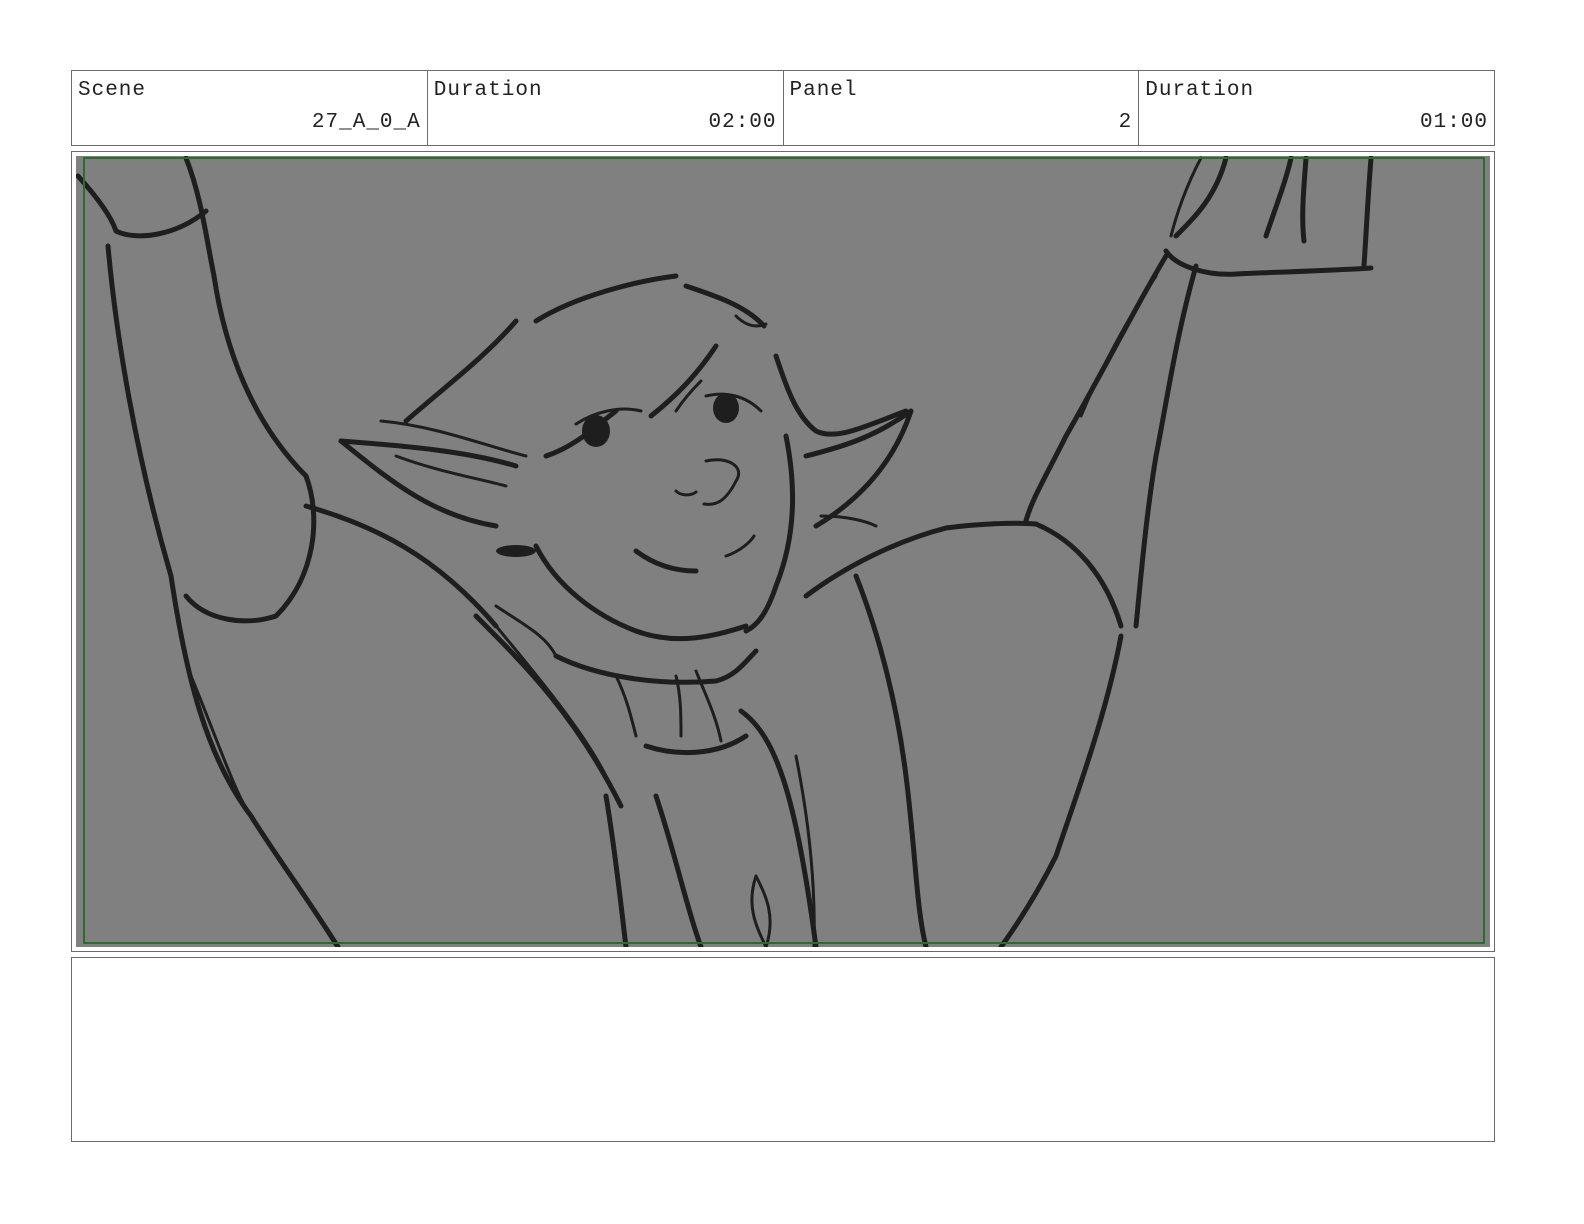 The width and height of the screenshot is (1584, 1224). Describe the element at coordinates (488, 90) in the screenshot. I see `scene-duration-label: Duration` at that location.